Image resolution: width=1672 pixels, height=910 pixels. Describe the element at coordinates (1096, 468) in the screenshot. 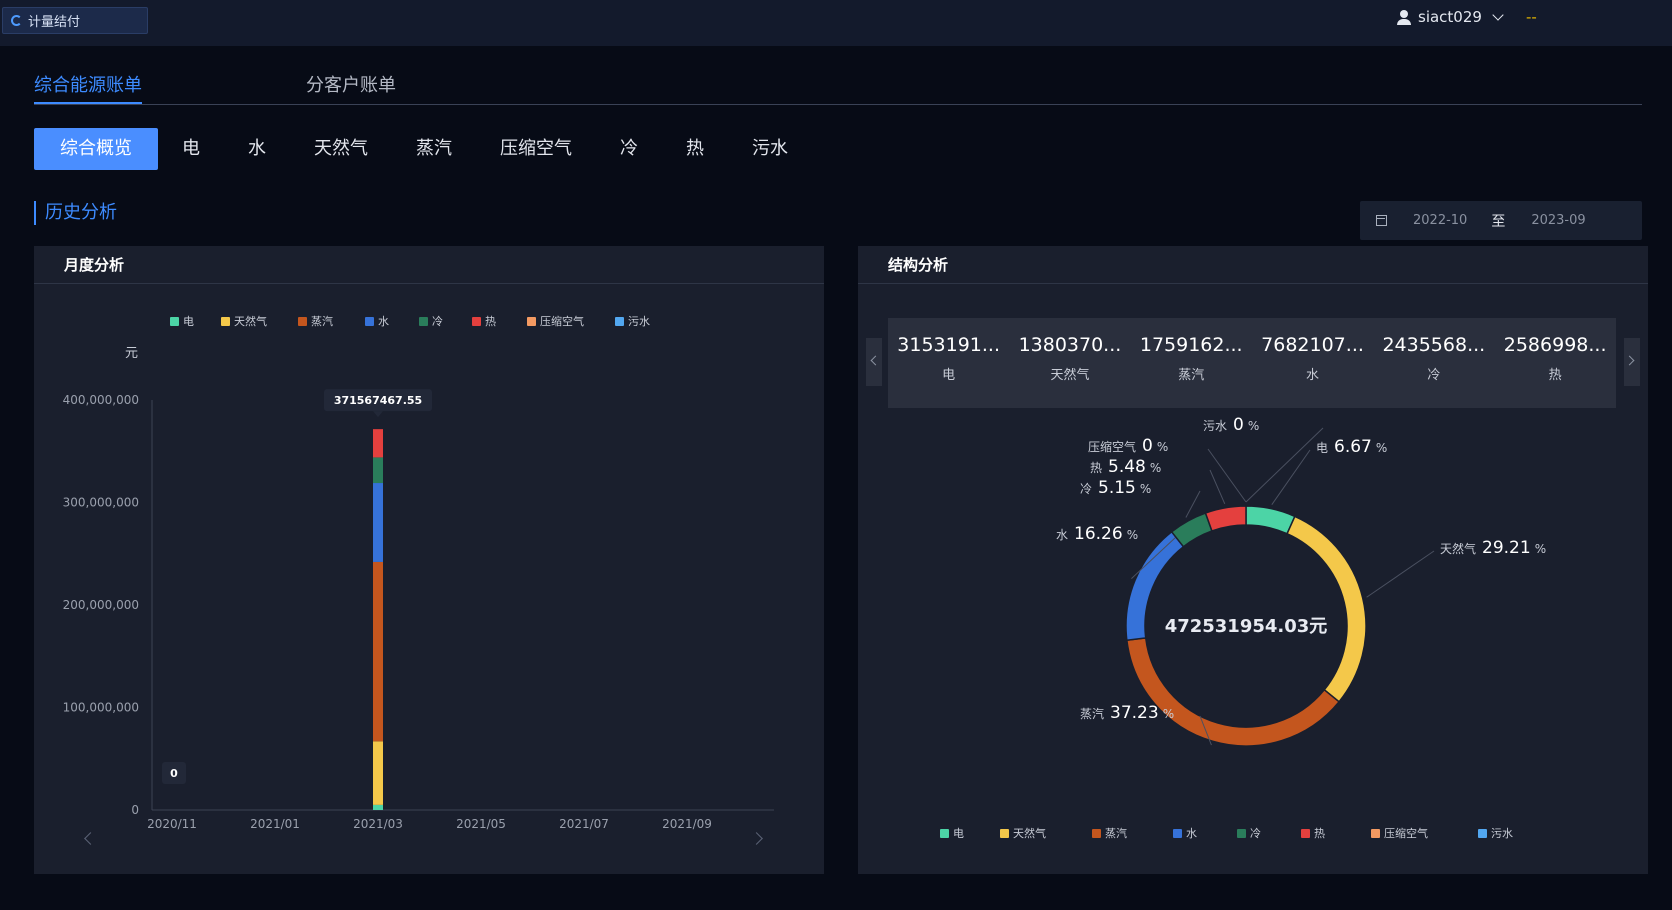

I see `slice-name: 热` at that location.